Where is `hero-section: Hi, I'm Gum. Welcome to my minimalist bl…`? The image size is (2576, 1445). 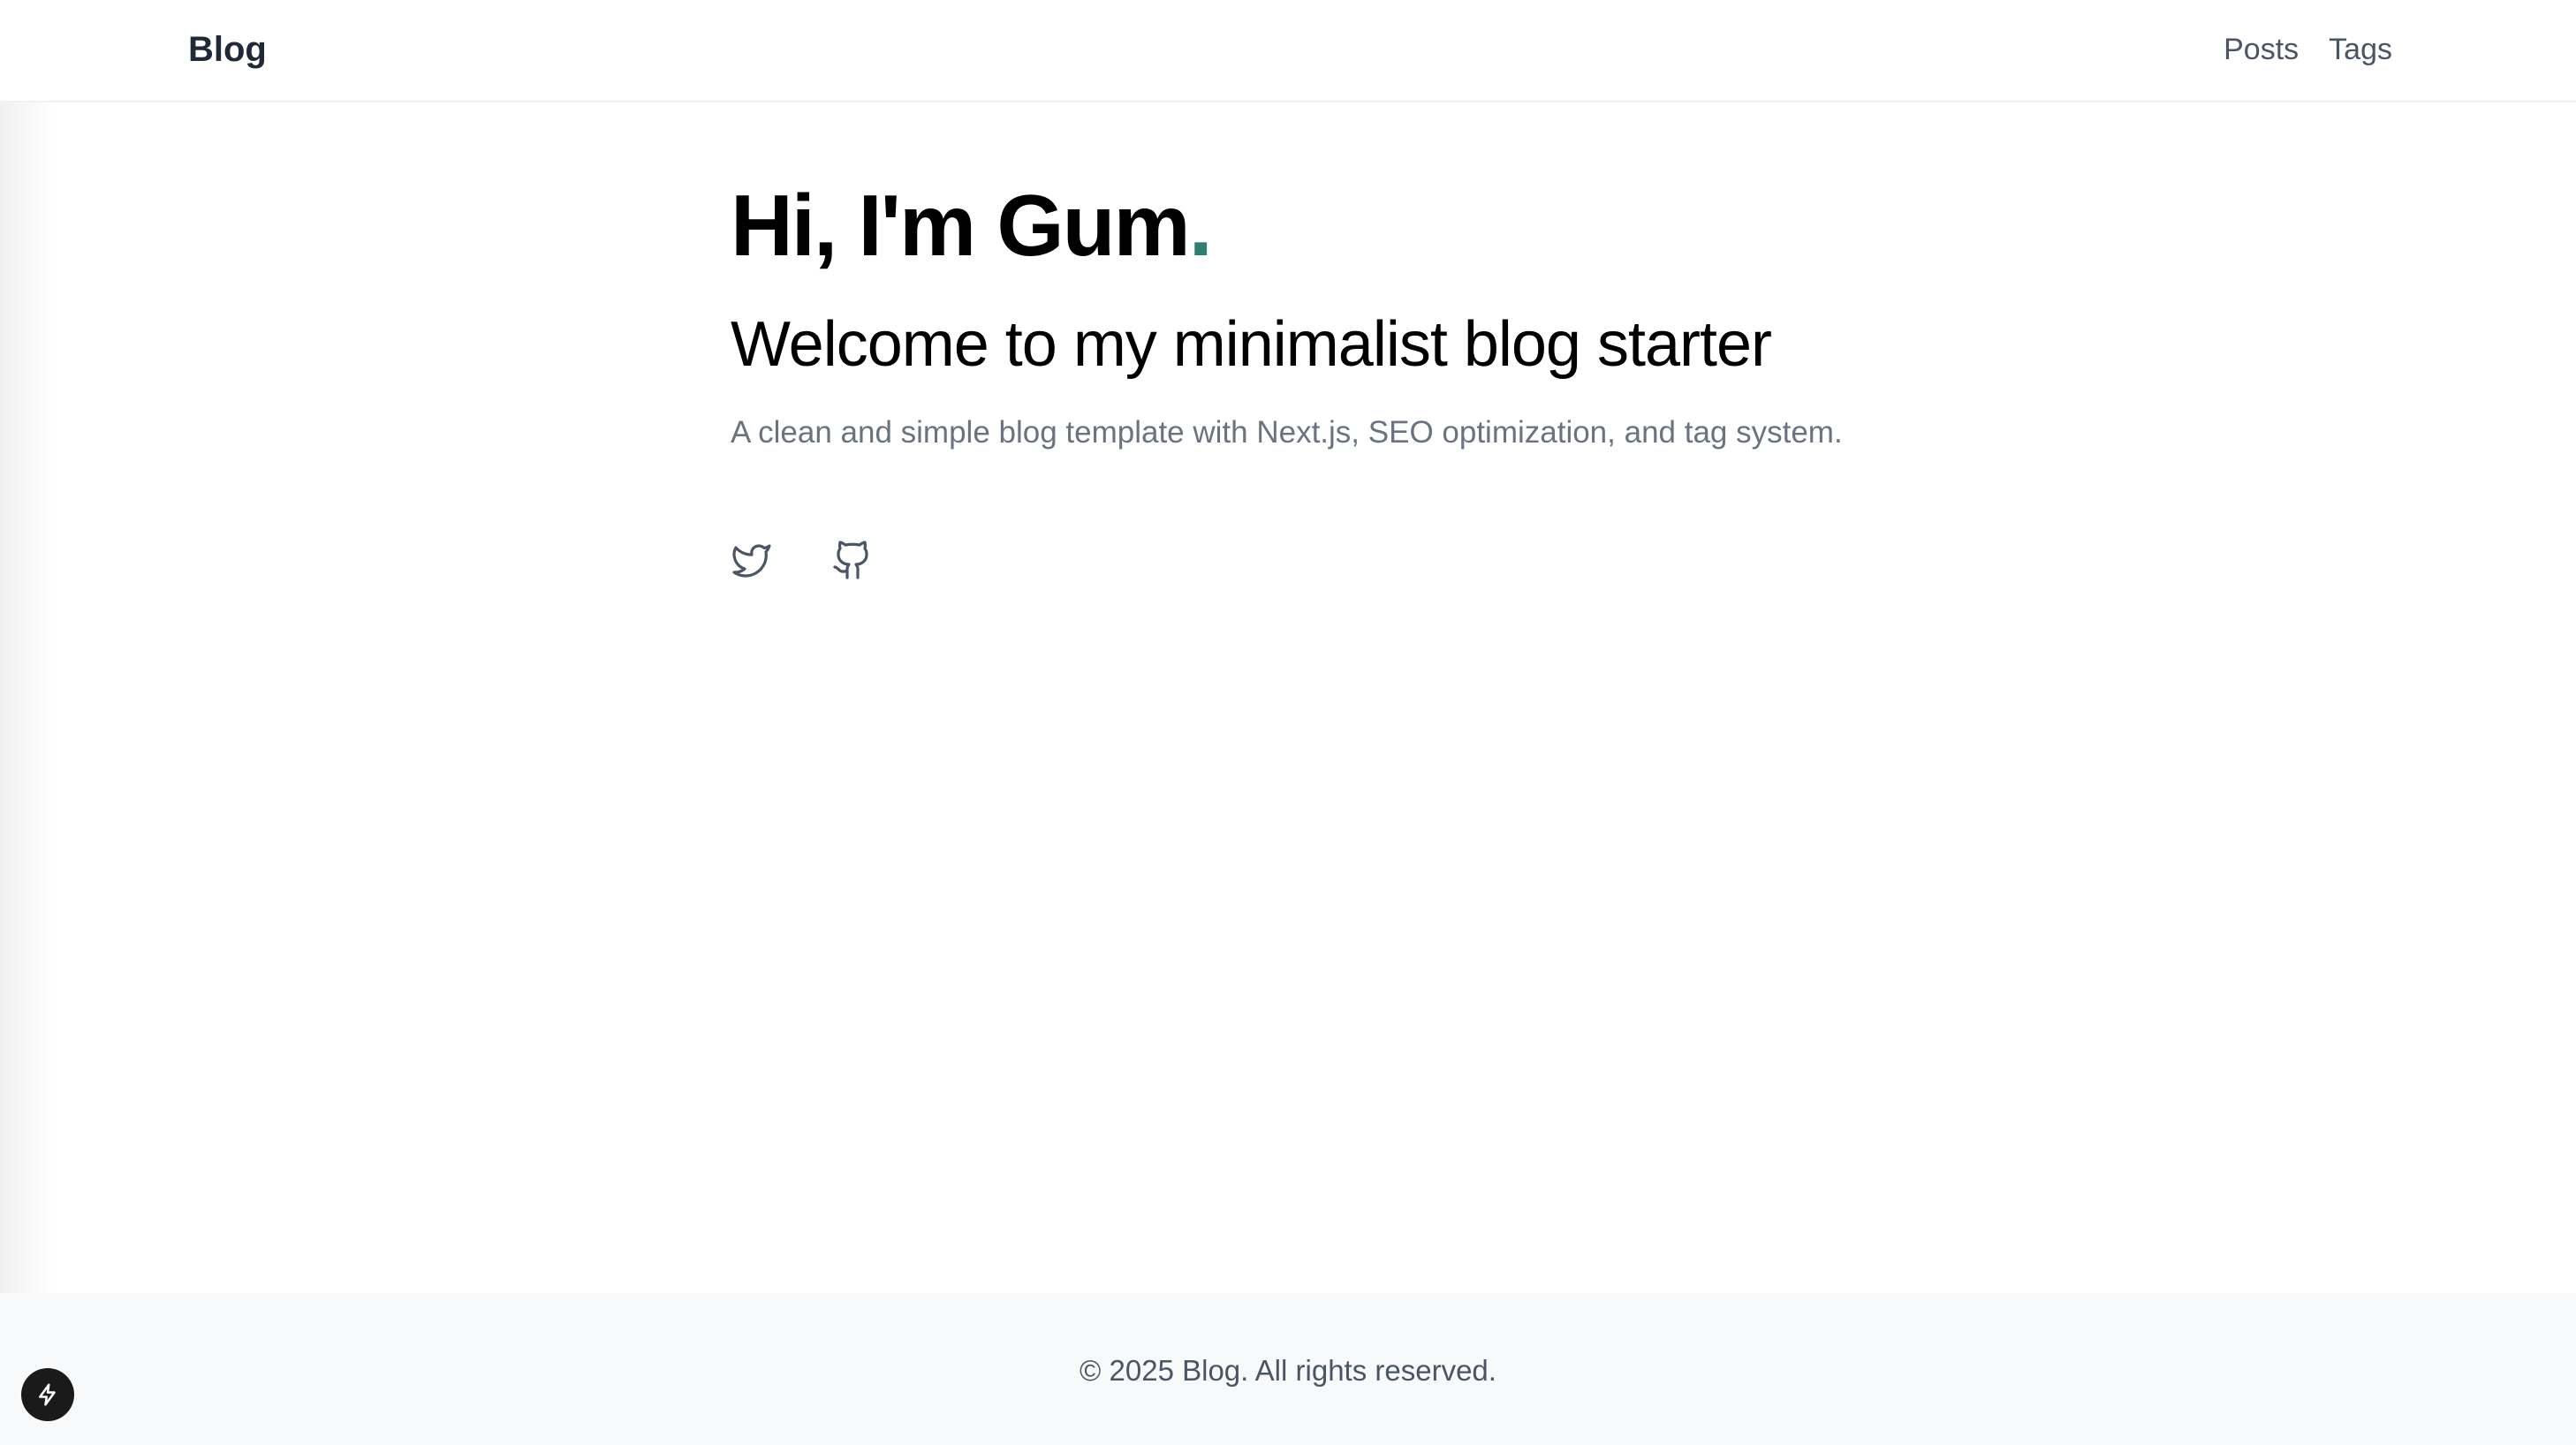 hero-section: Hi, I'm Gum. Welcome to my minimalist bl… is located at coordinates (1305, 376).